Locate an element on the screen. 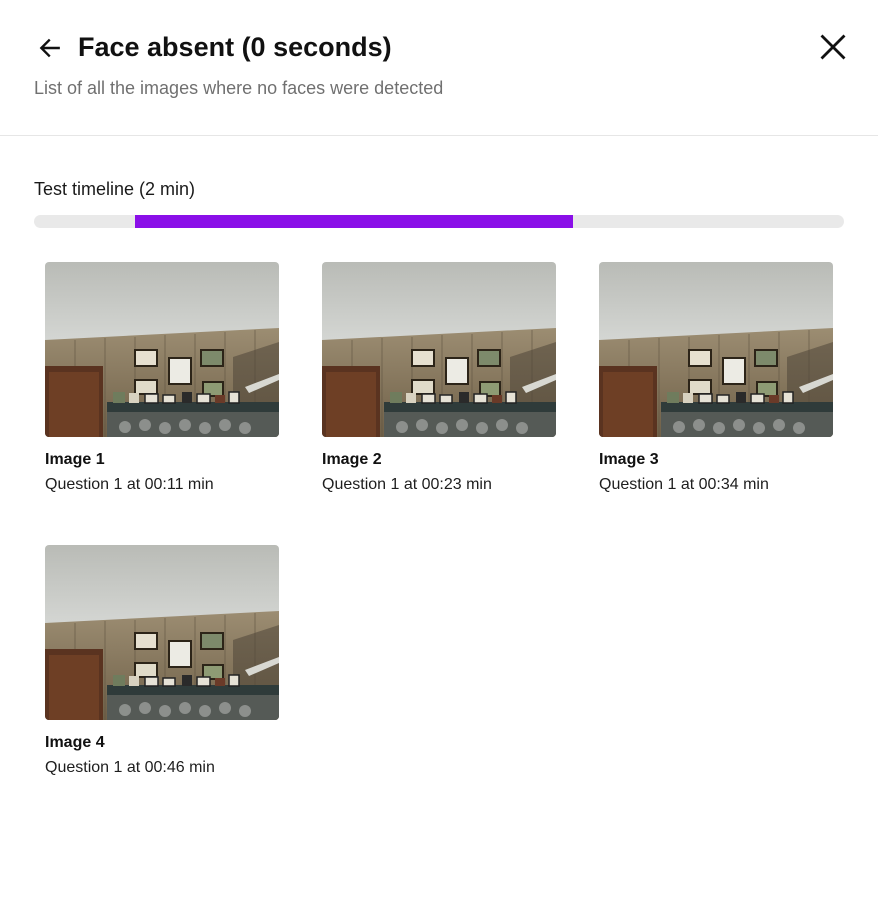  image-card: Image 1 Question 1 at 00:11 min is located at coordinates (162, 378).